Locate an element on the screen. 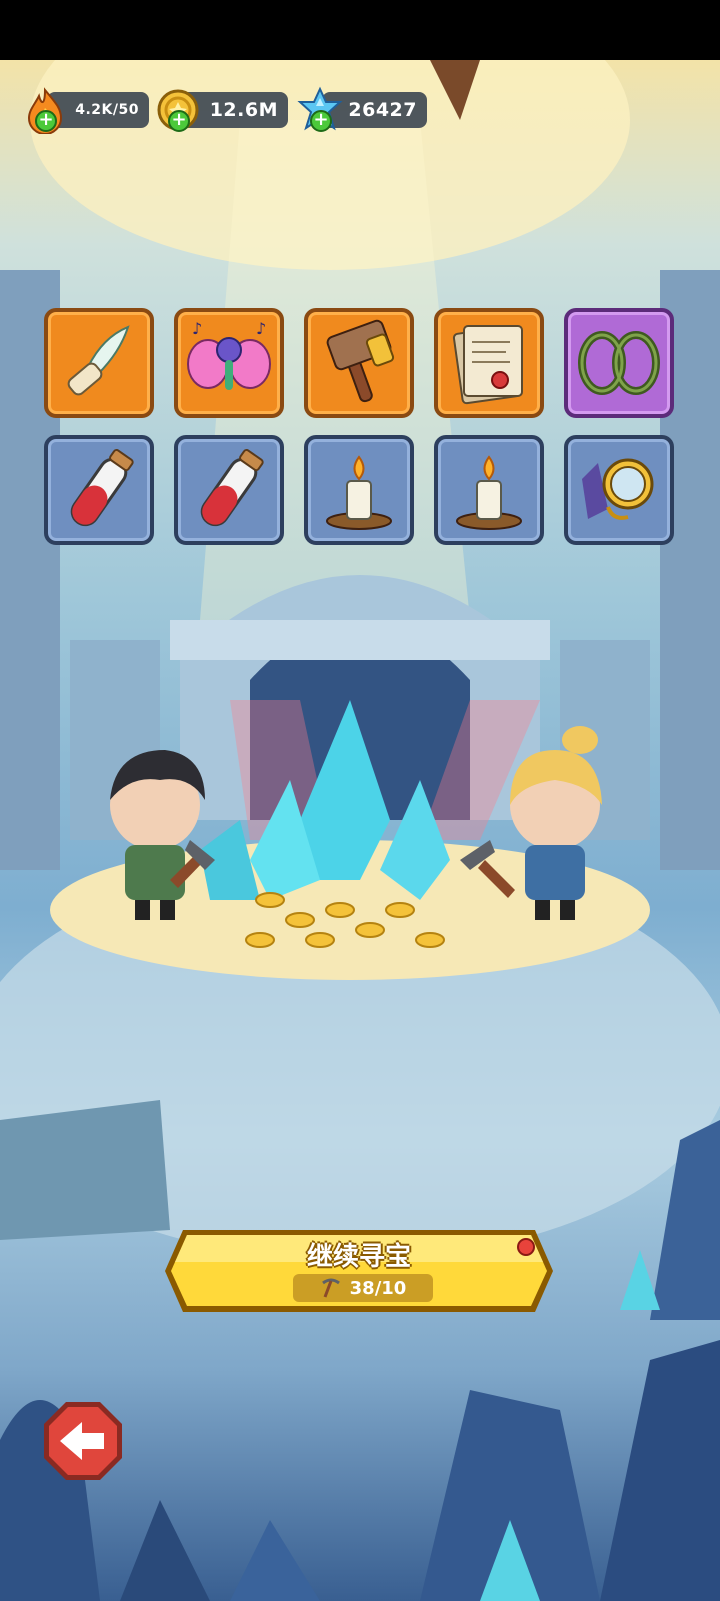  item-slot-hammer is located at coordinates (359, 363).